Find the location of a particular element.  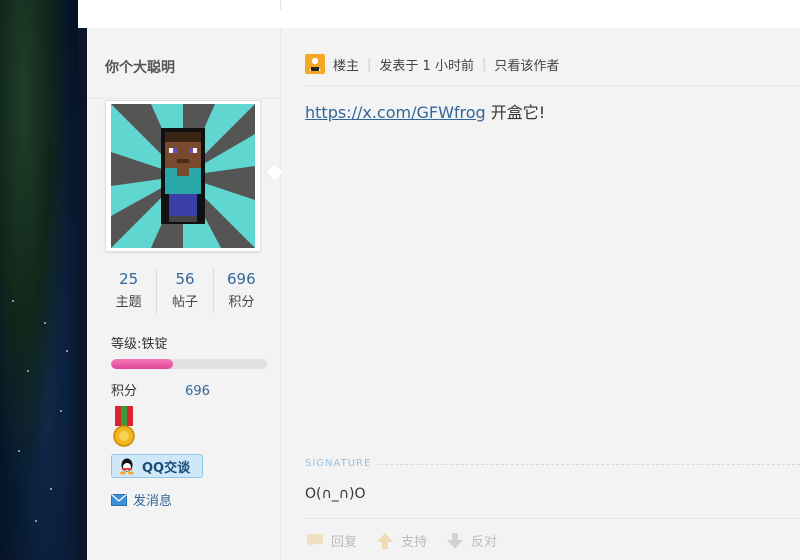

qq-chat-button: QQ交谈 is located at coordinates (157, 466).